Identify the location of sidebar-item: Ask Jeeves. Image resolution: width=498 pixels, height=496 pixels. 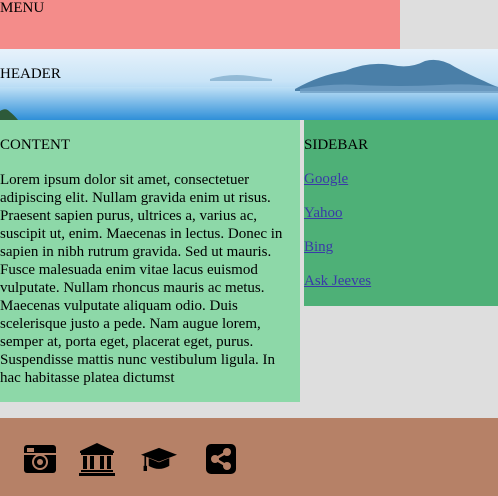
(337, 289).